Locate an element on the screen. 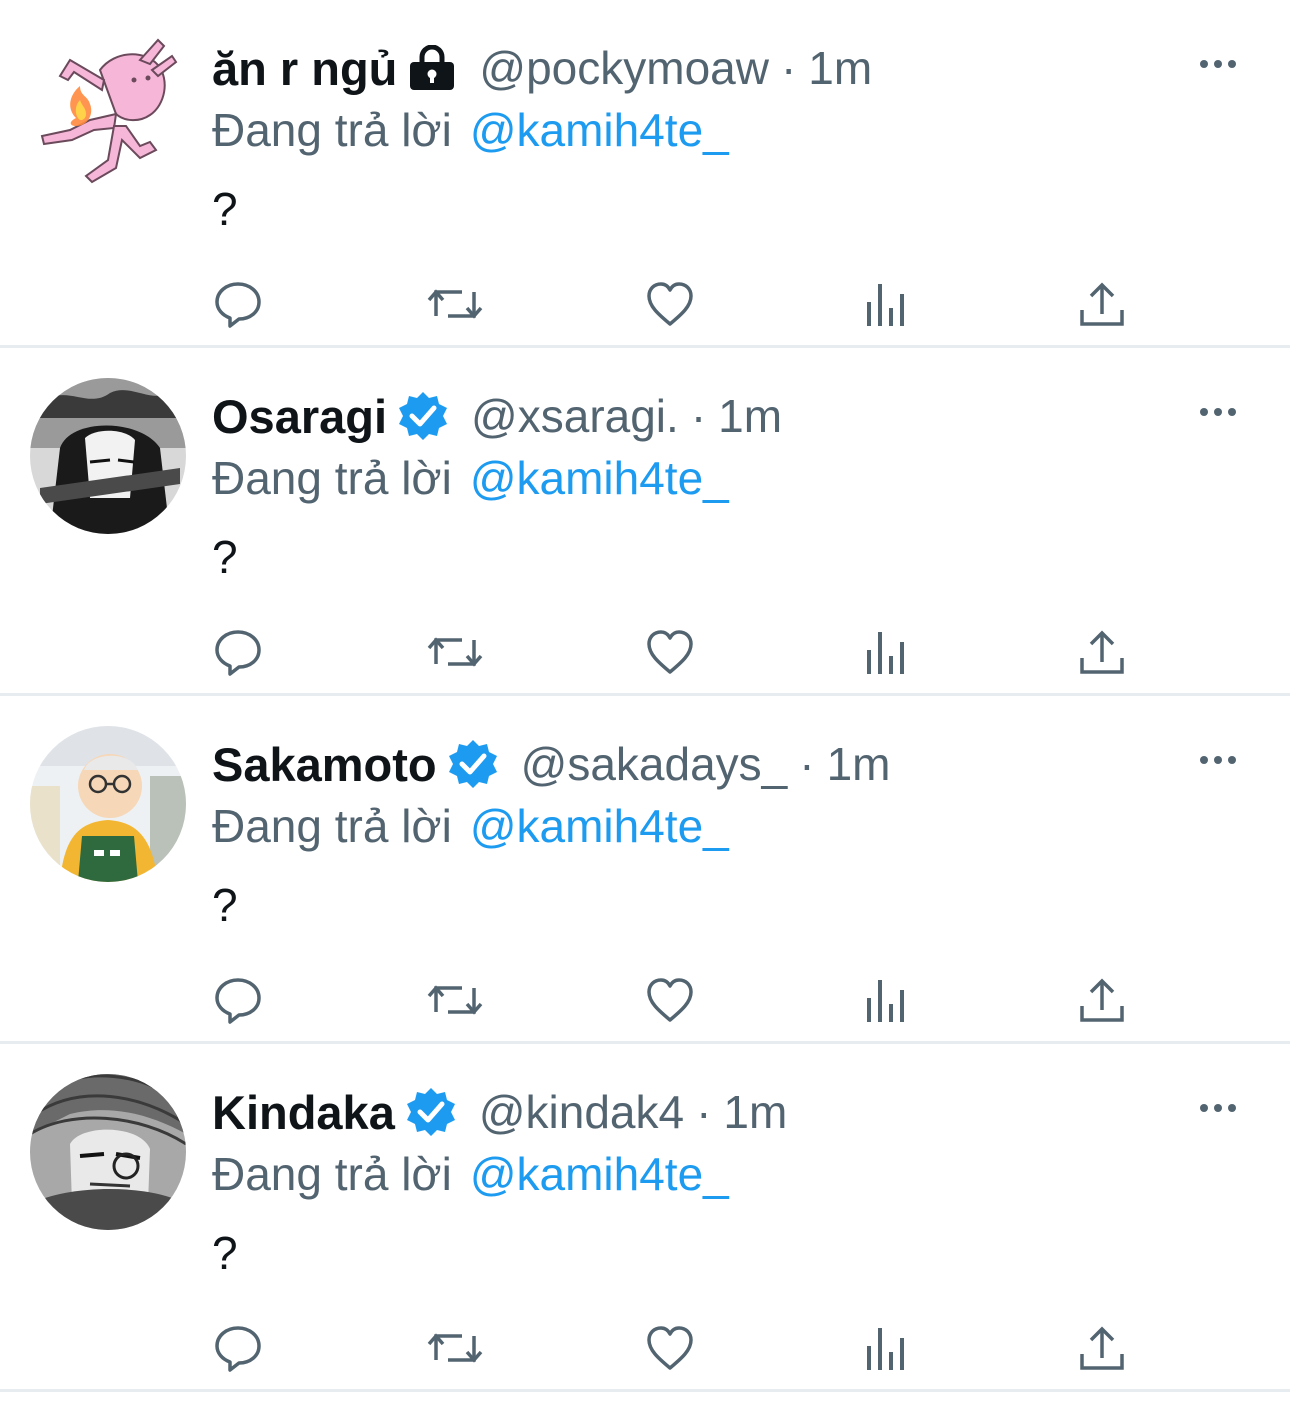 The image size is (1290, 1409). handle: @kindak4 is located at coordinates (581, 1112).